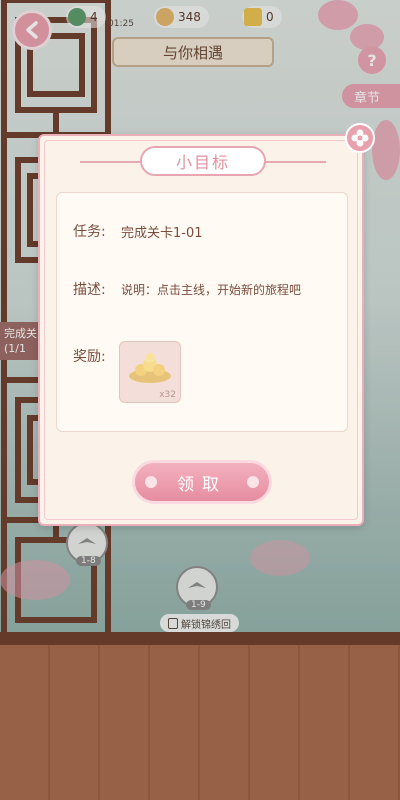 Image resolution: width=400 pixels, height=800 pixels. What do you see at coordinates (89, 357) in the screenshot?
I see `reward-label: 奖励:` at bounding box center [89, 357].